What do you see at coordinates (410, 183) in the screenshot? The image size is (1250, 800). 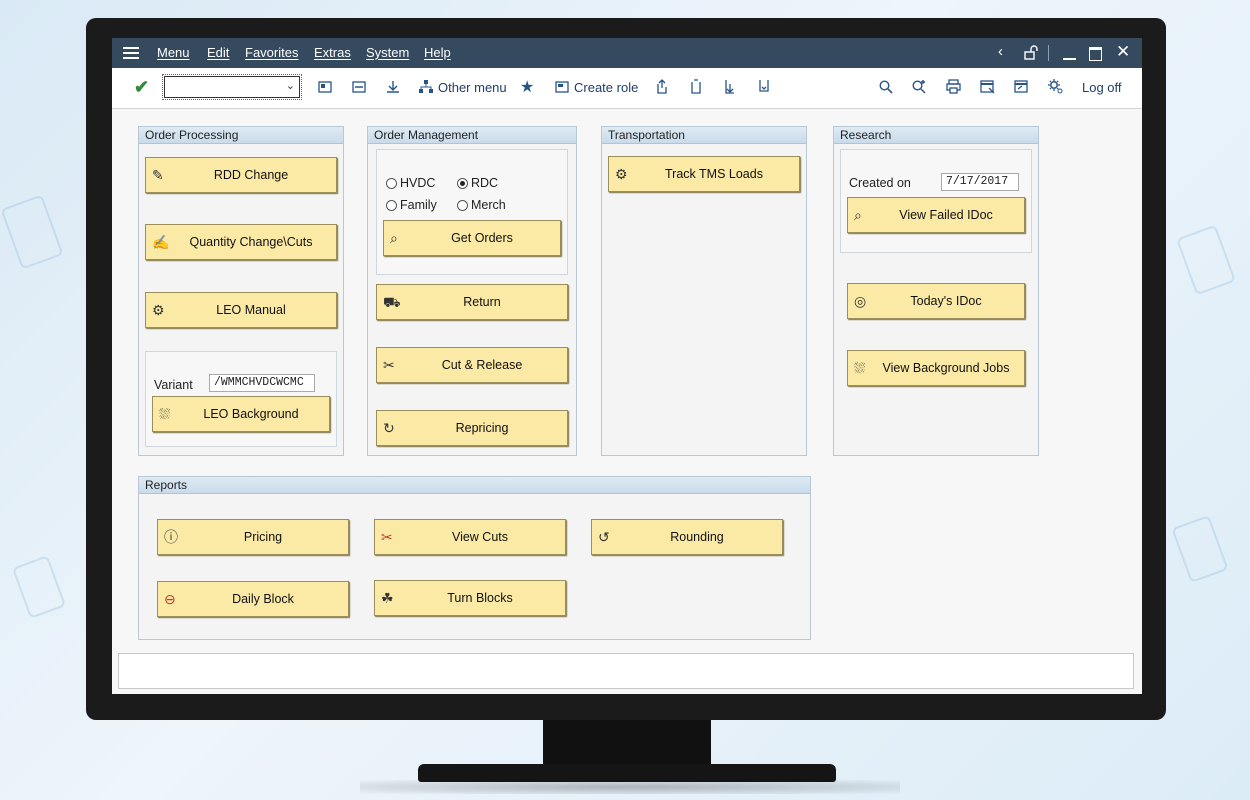 I see `radio-hvdc: HVDC` at bounding box center [410, 183].